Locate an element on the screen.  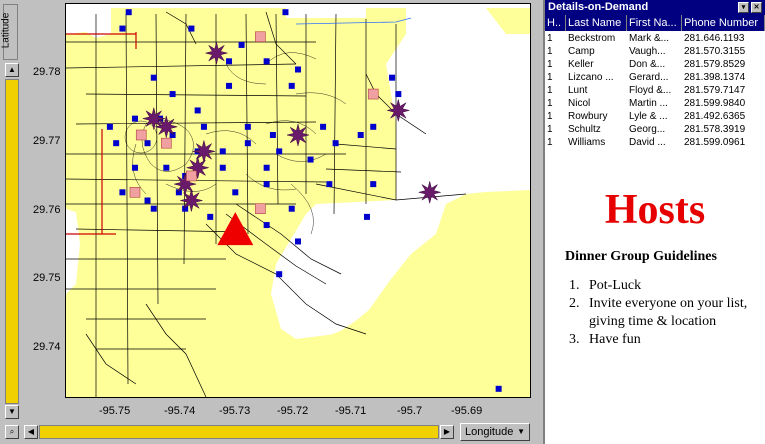
table-row: 1 Nicol Martin ... 281.599.9840 is located at coordinates (655, 103).